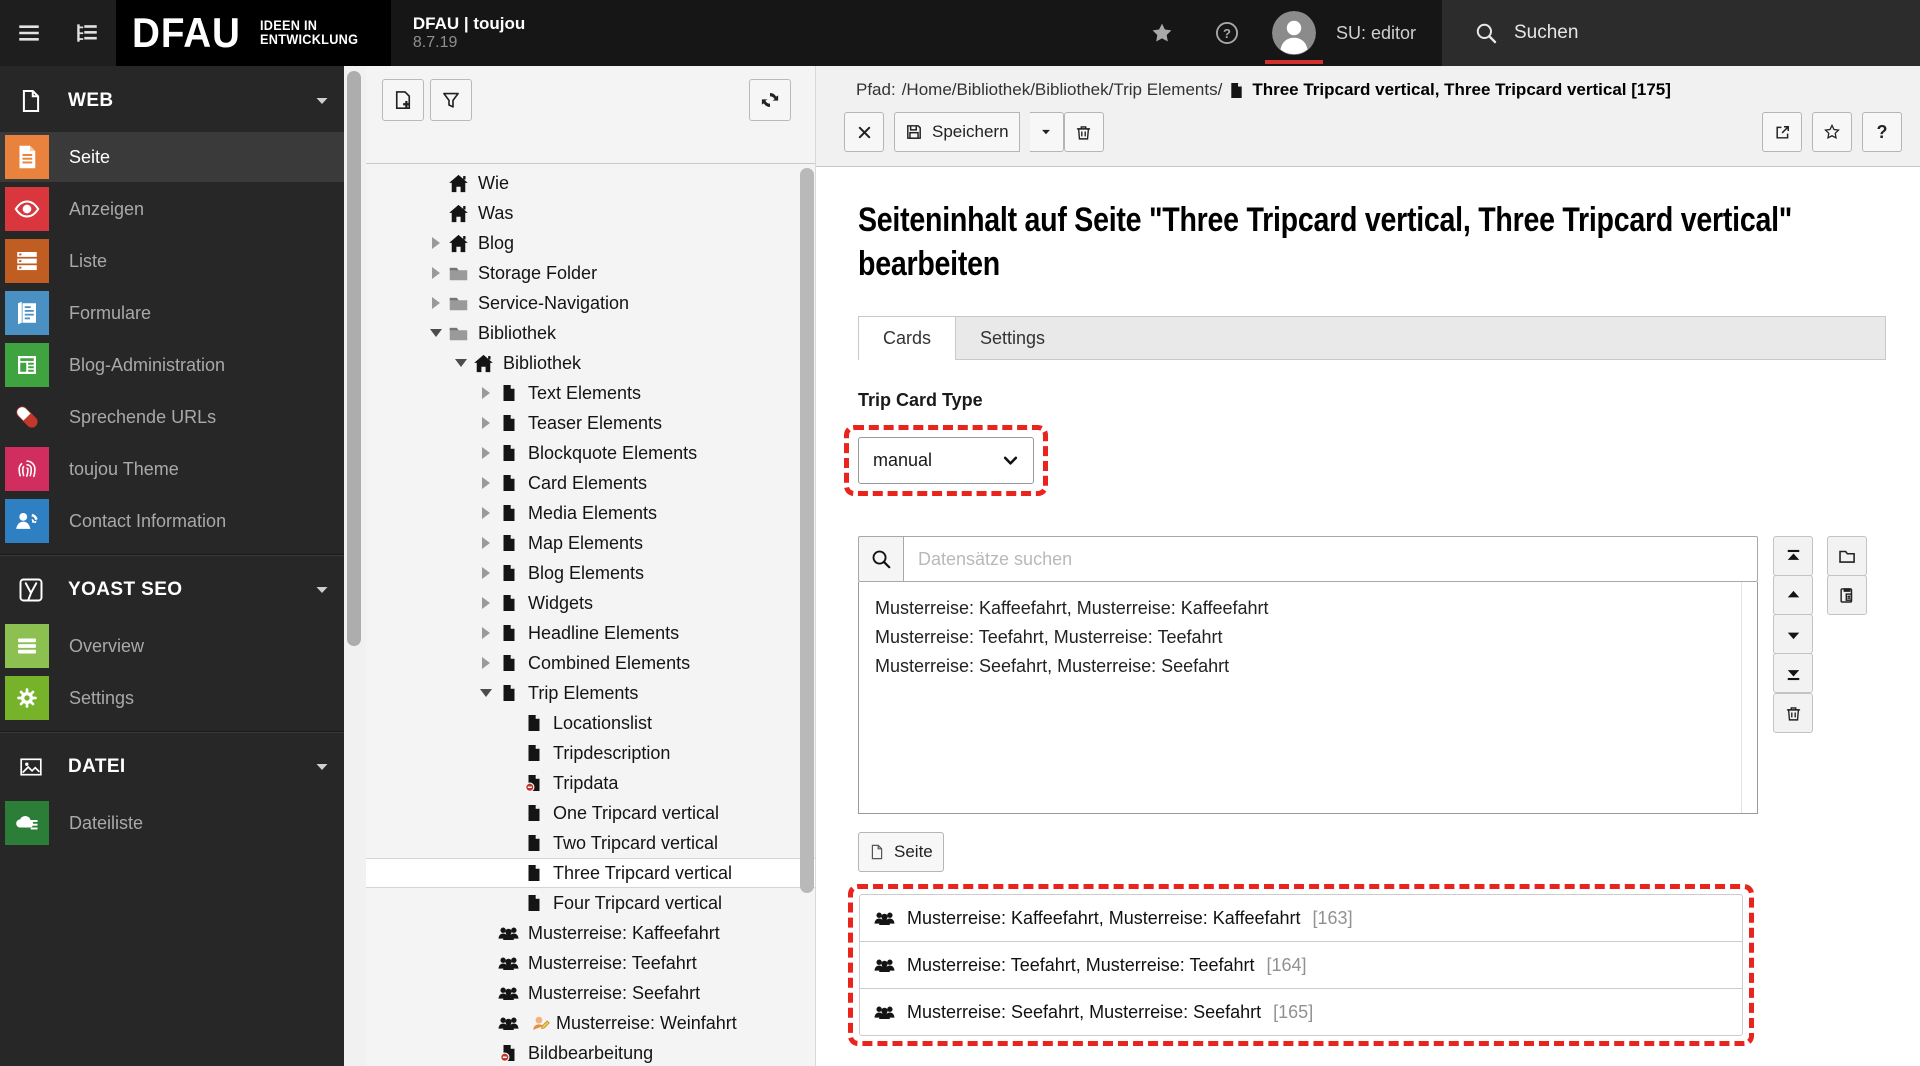  Describe the element at coordinates (1882, 132) in the screenshot. I see `context-help-button: ?` at that location.